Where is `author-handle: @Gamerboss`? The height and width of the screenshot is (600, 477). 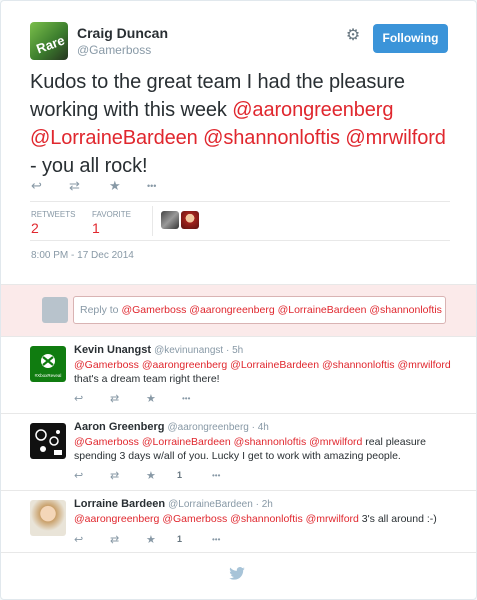 author-handle: @Gamerboss is located at coordinates (114, 50).